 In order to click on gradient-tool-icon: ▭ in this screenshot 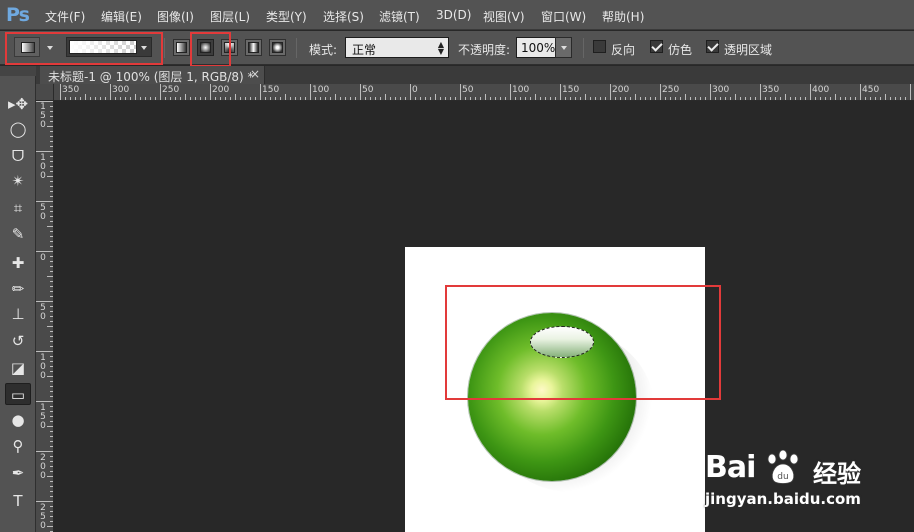, I will do `click(18, 394)`.